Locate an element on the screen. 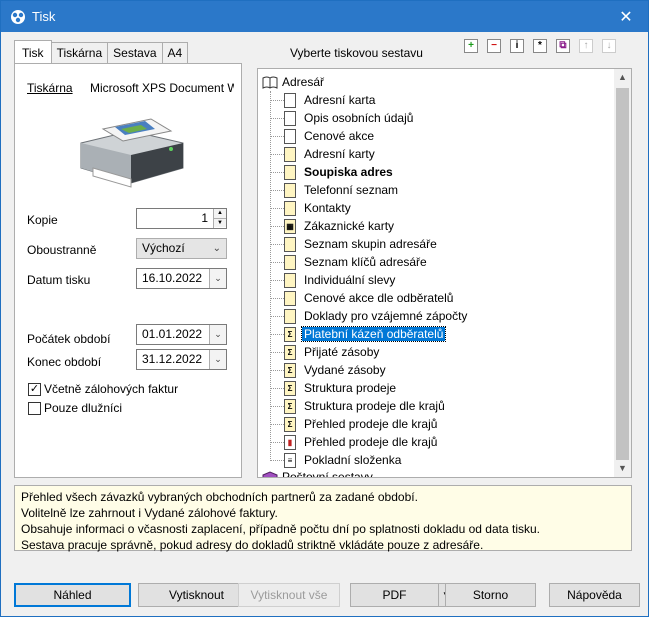 The height and width of the screenshot is (617, 649). period-end-field: 31.12.2022 ⌄ is located at coordinates (181, 359).